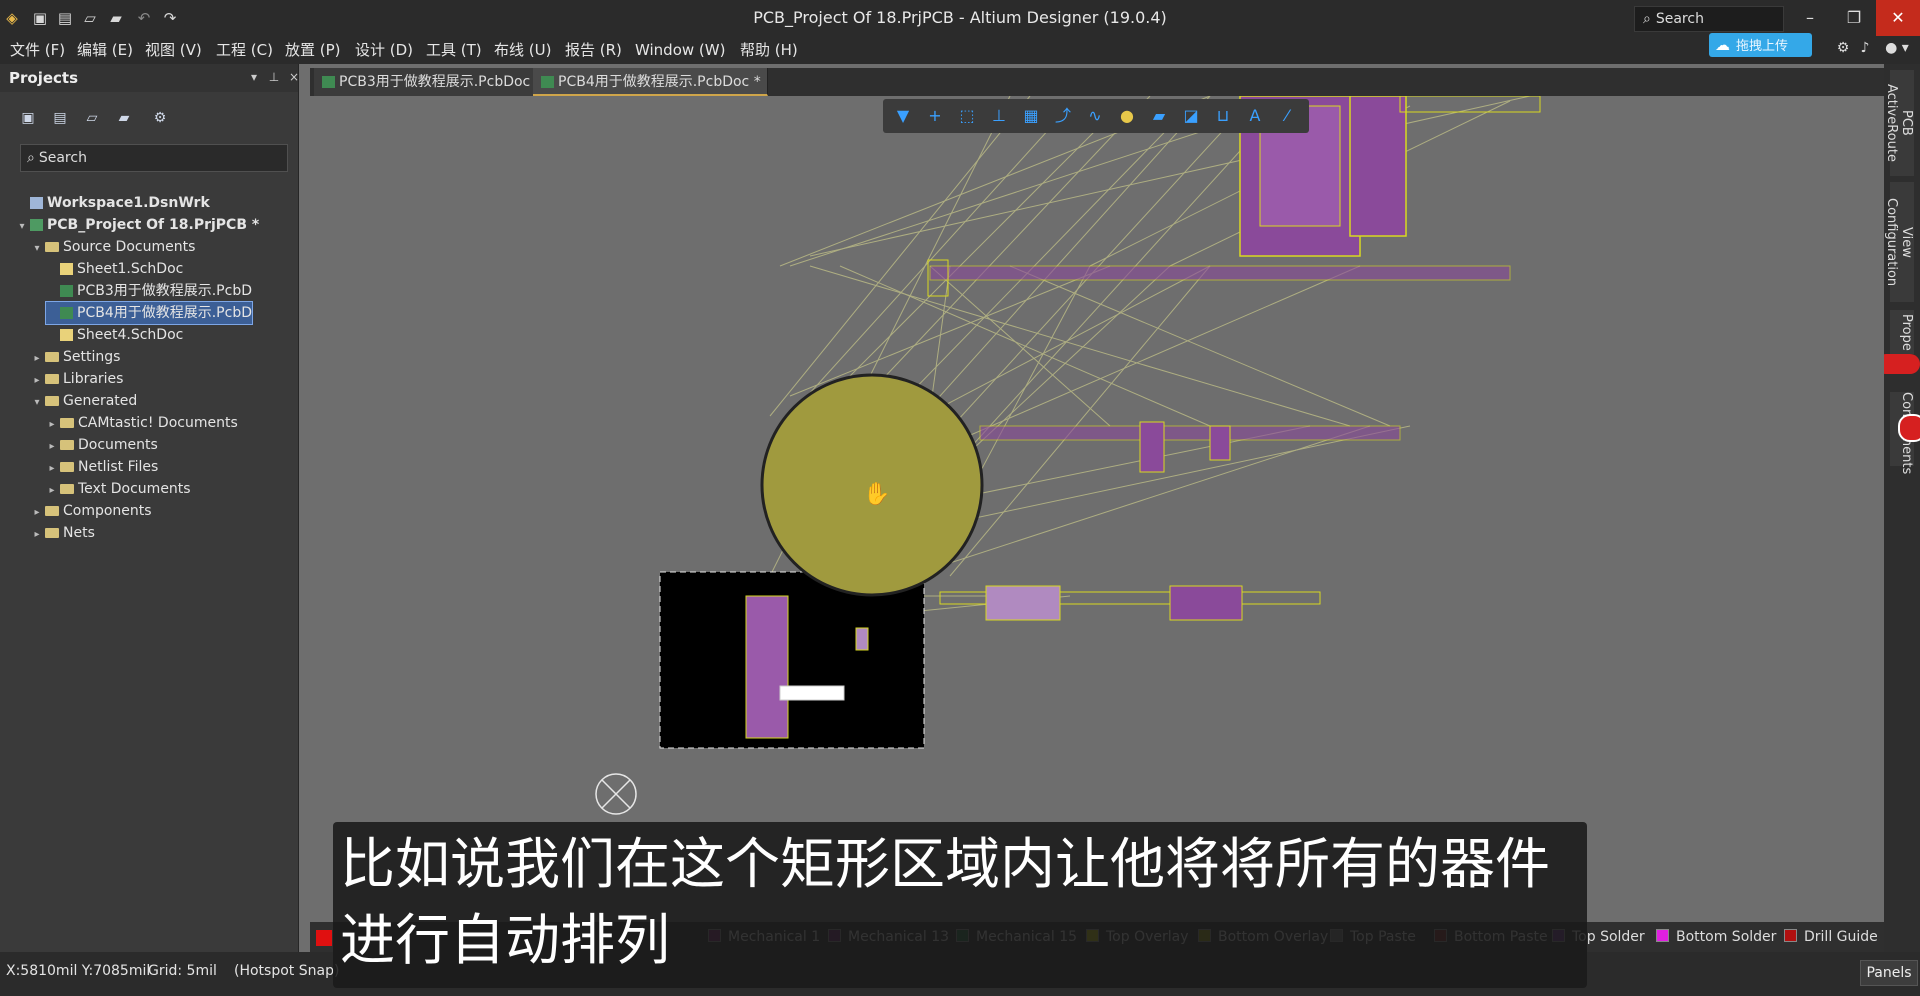 The image size is (1920, 996). I want to click on panel-menu-icon: ▾, so click(254, 77).